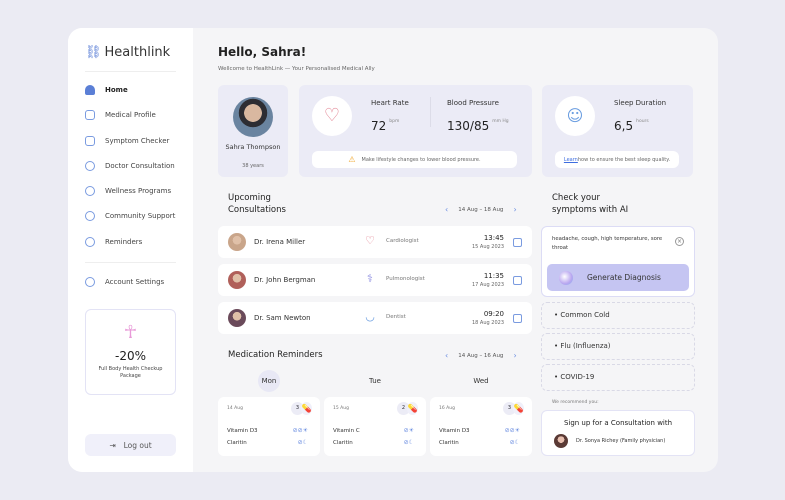 This screenshot has height=500, width=785. I want to click on gear-icon, so click(90, 282).